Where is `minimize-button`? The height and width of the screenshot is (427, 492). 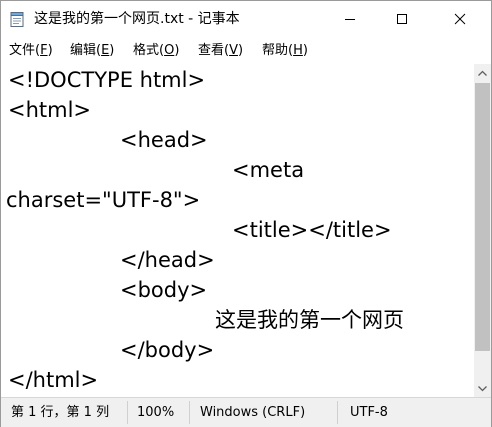
minimize-button is located at coordinates (350, 19).